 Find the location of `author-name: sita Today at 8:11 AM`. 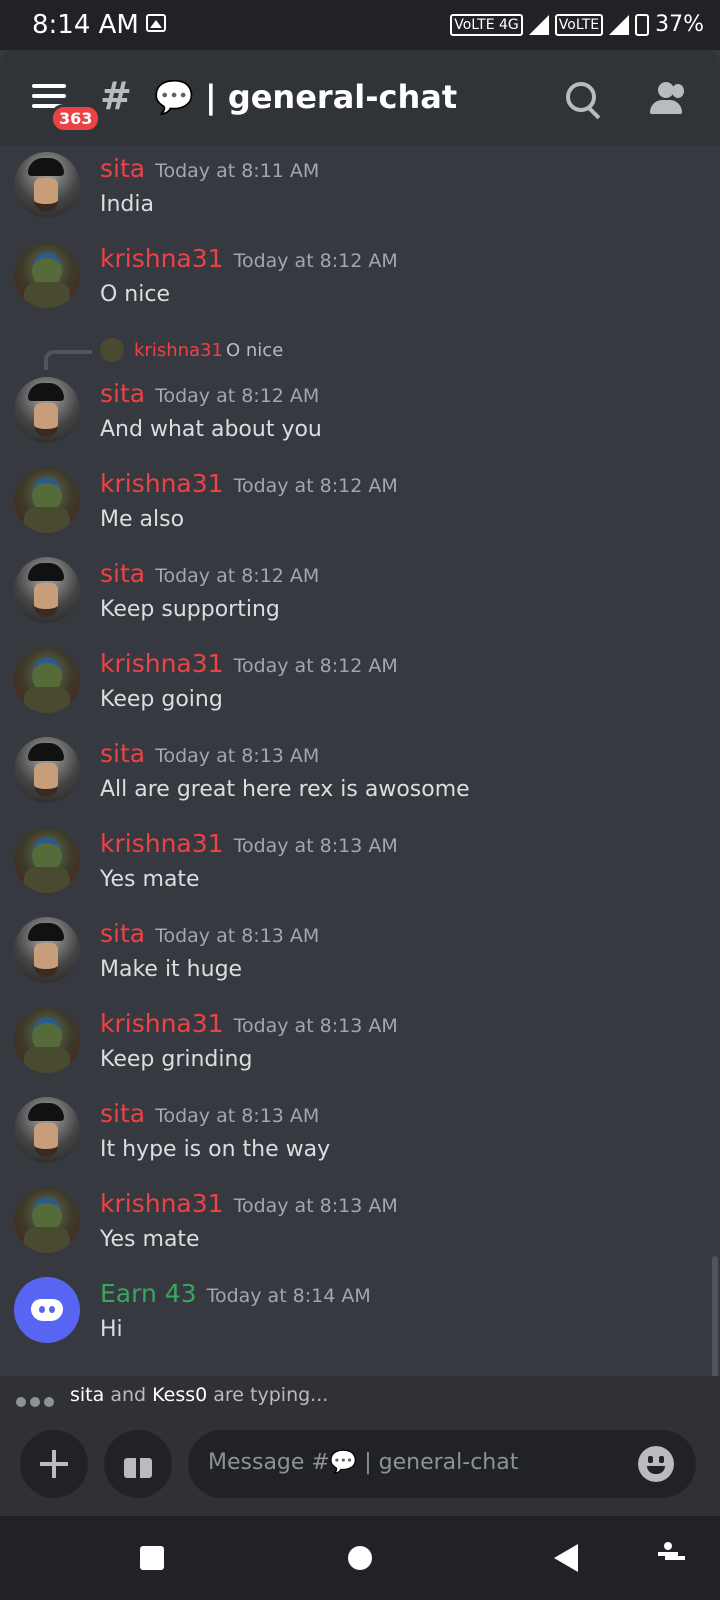

author-name: sita Today at 8:11 AM is located at coordinates (209, 168).